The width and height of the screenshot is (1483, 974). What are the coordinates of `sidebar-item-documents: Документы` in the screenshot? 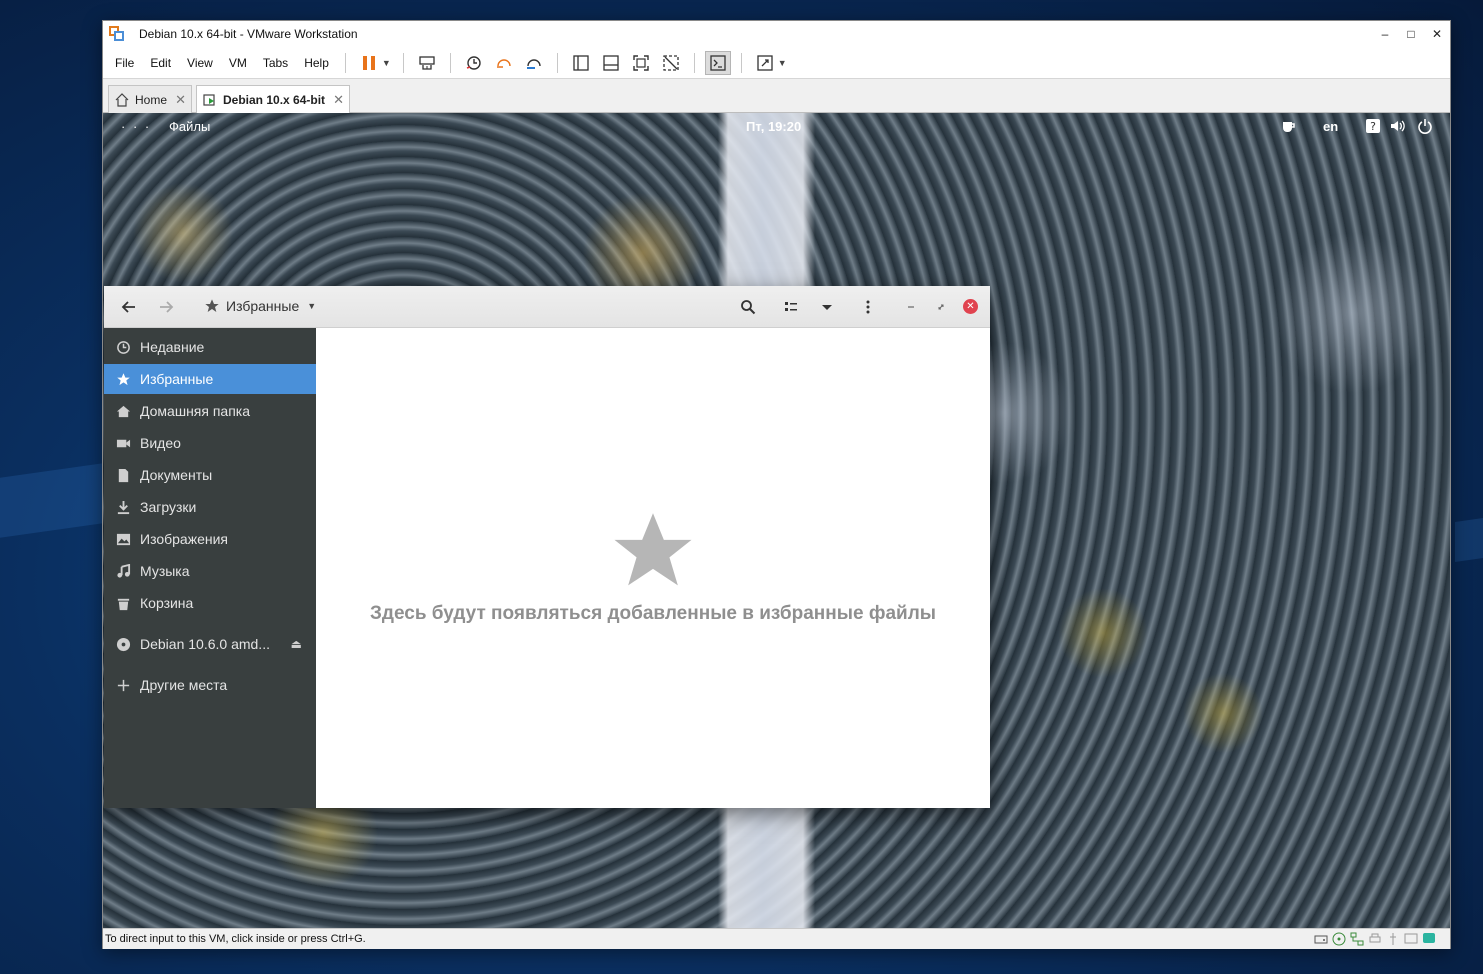 It's located at (210, 475).